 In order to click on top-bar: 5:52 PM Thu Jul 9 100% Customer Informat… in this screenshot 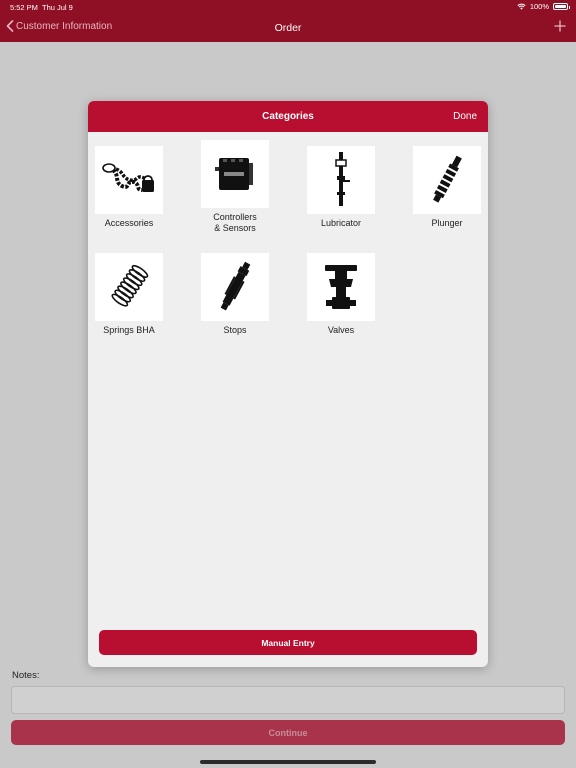, I will do `click(288, 21)`.